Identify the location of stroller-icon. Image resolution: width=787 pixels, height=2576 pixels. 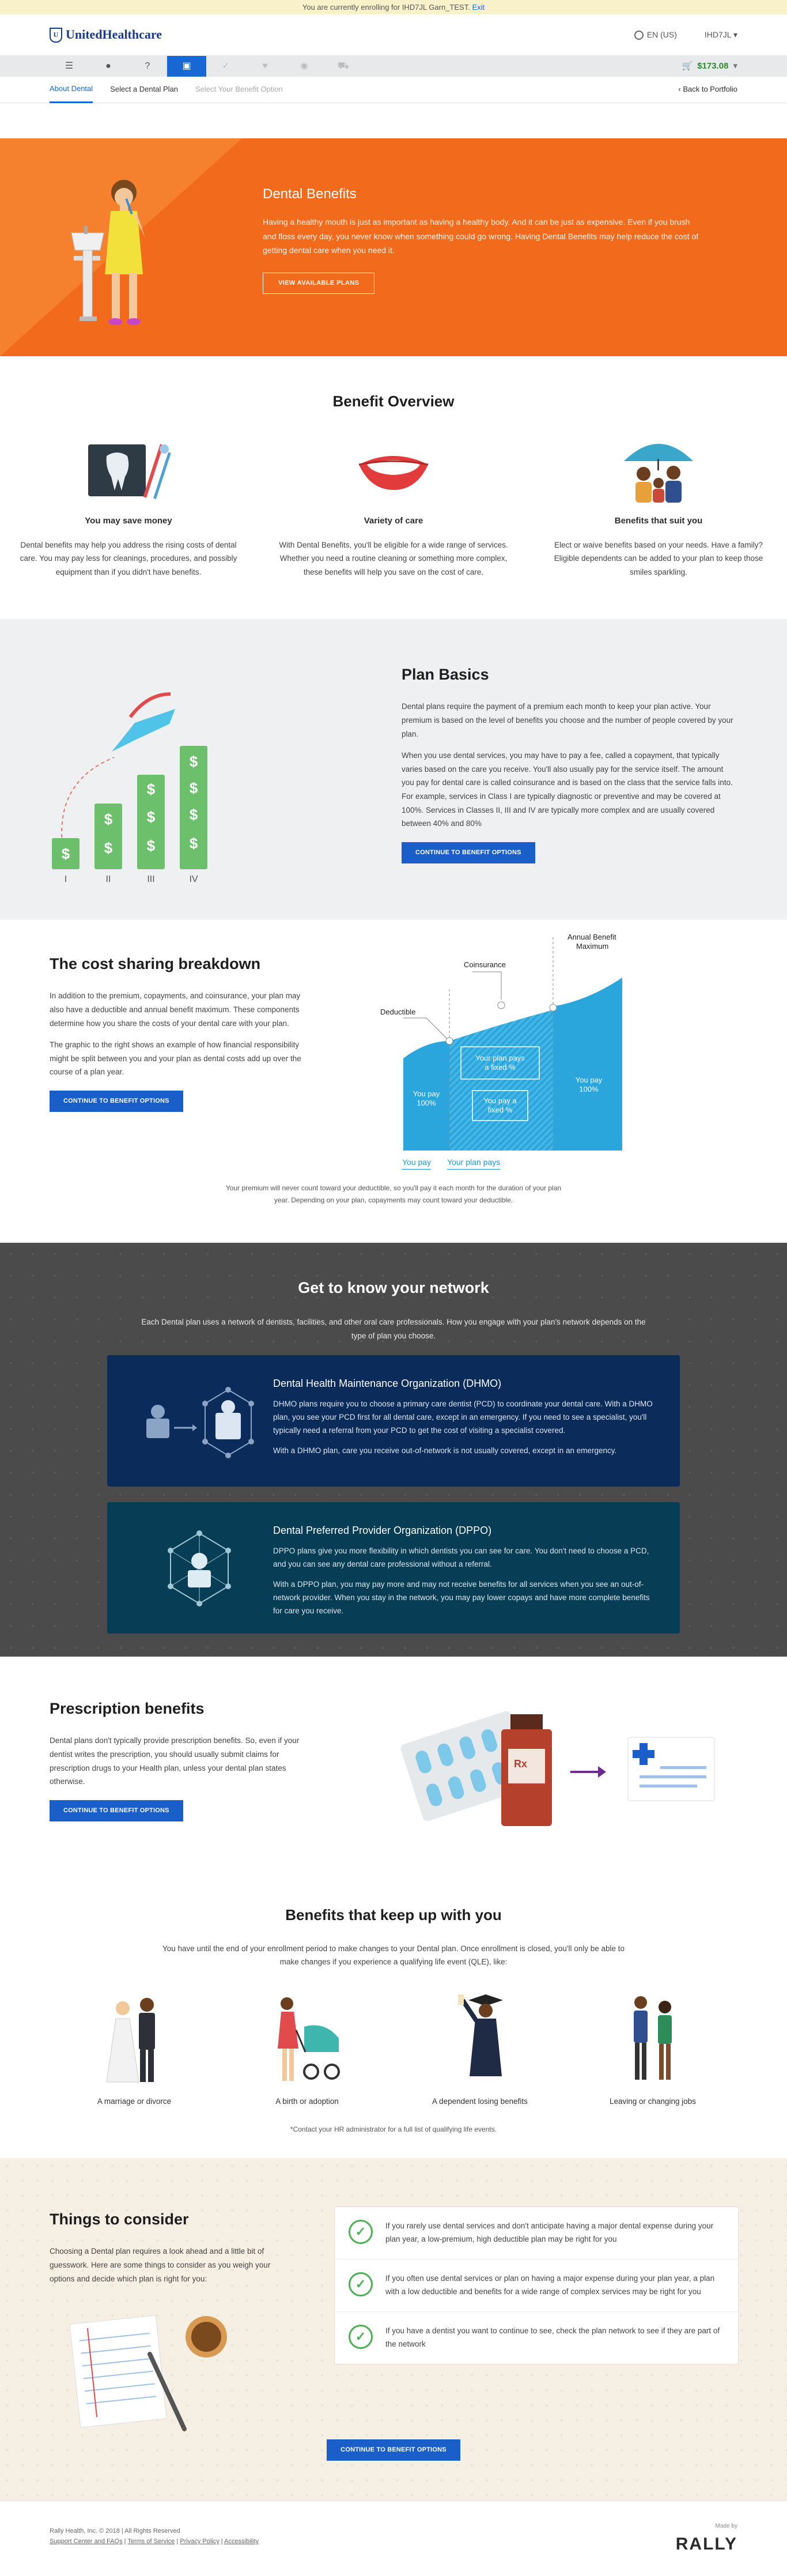
(309, 2039).